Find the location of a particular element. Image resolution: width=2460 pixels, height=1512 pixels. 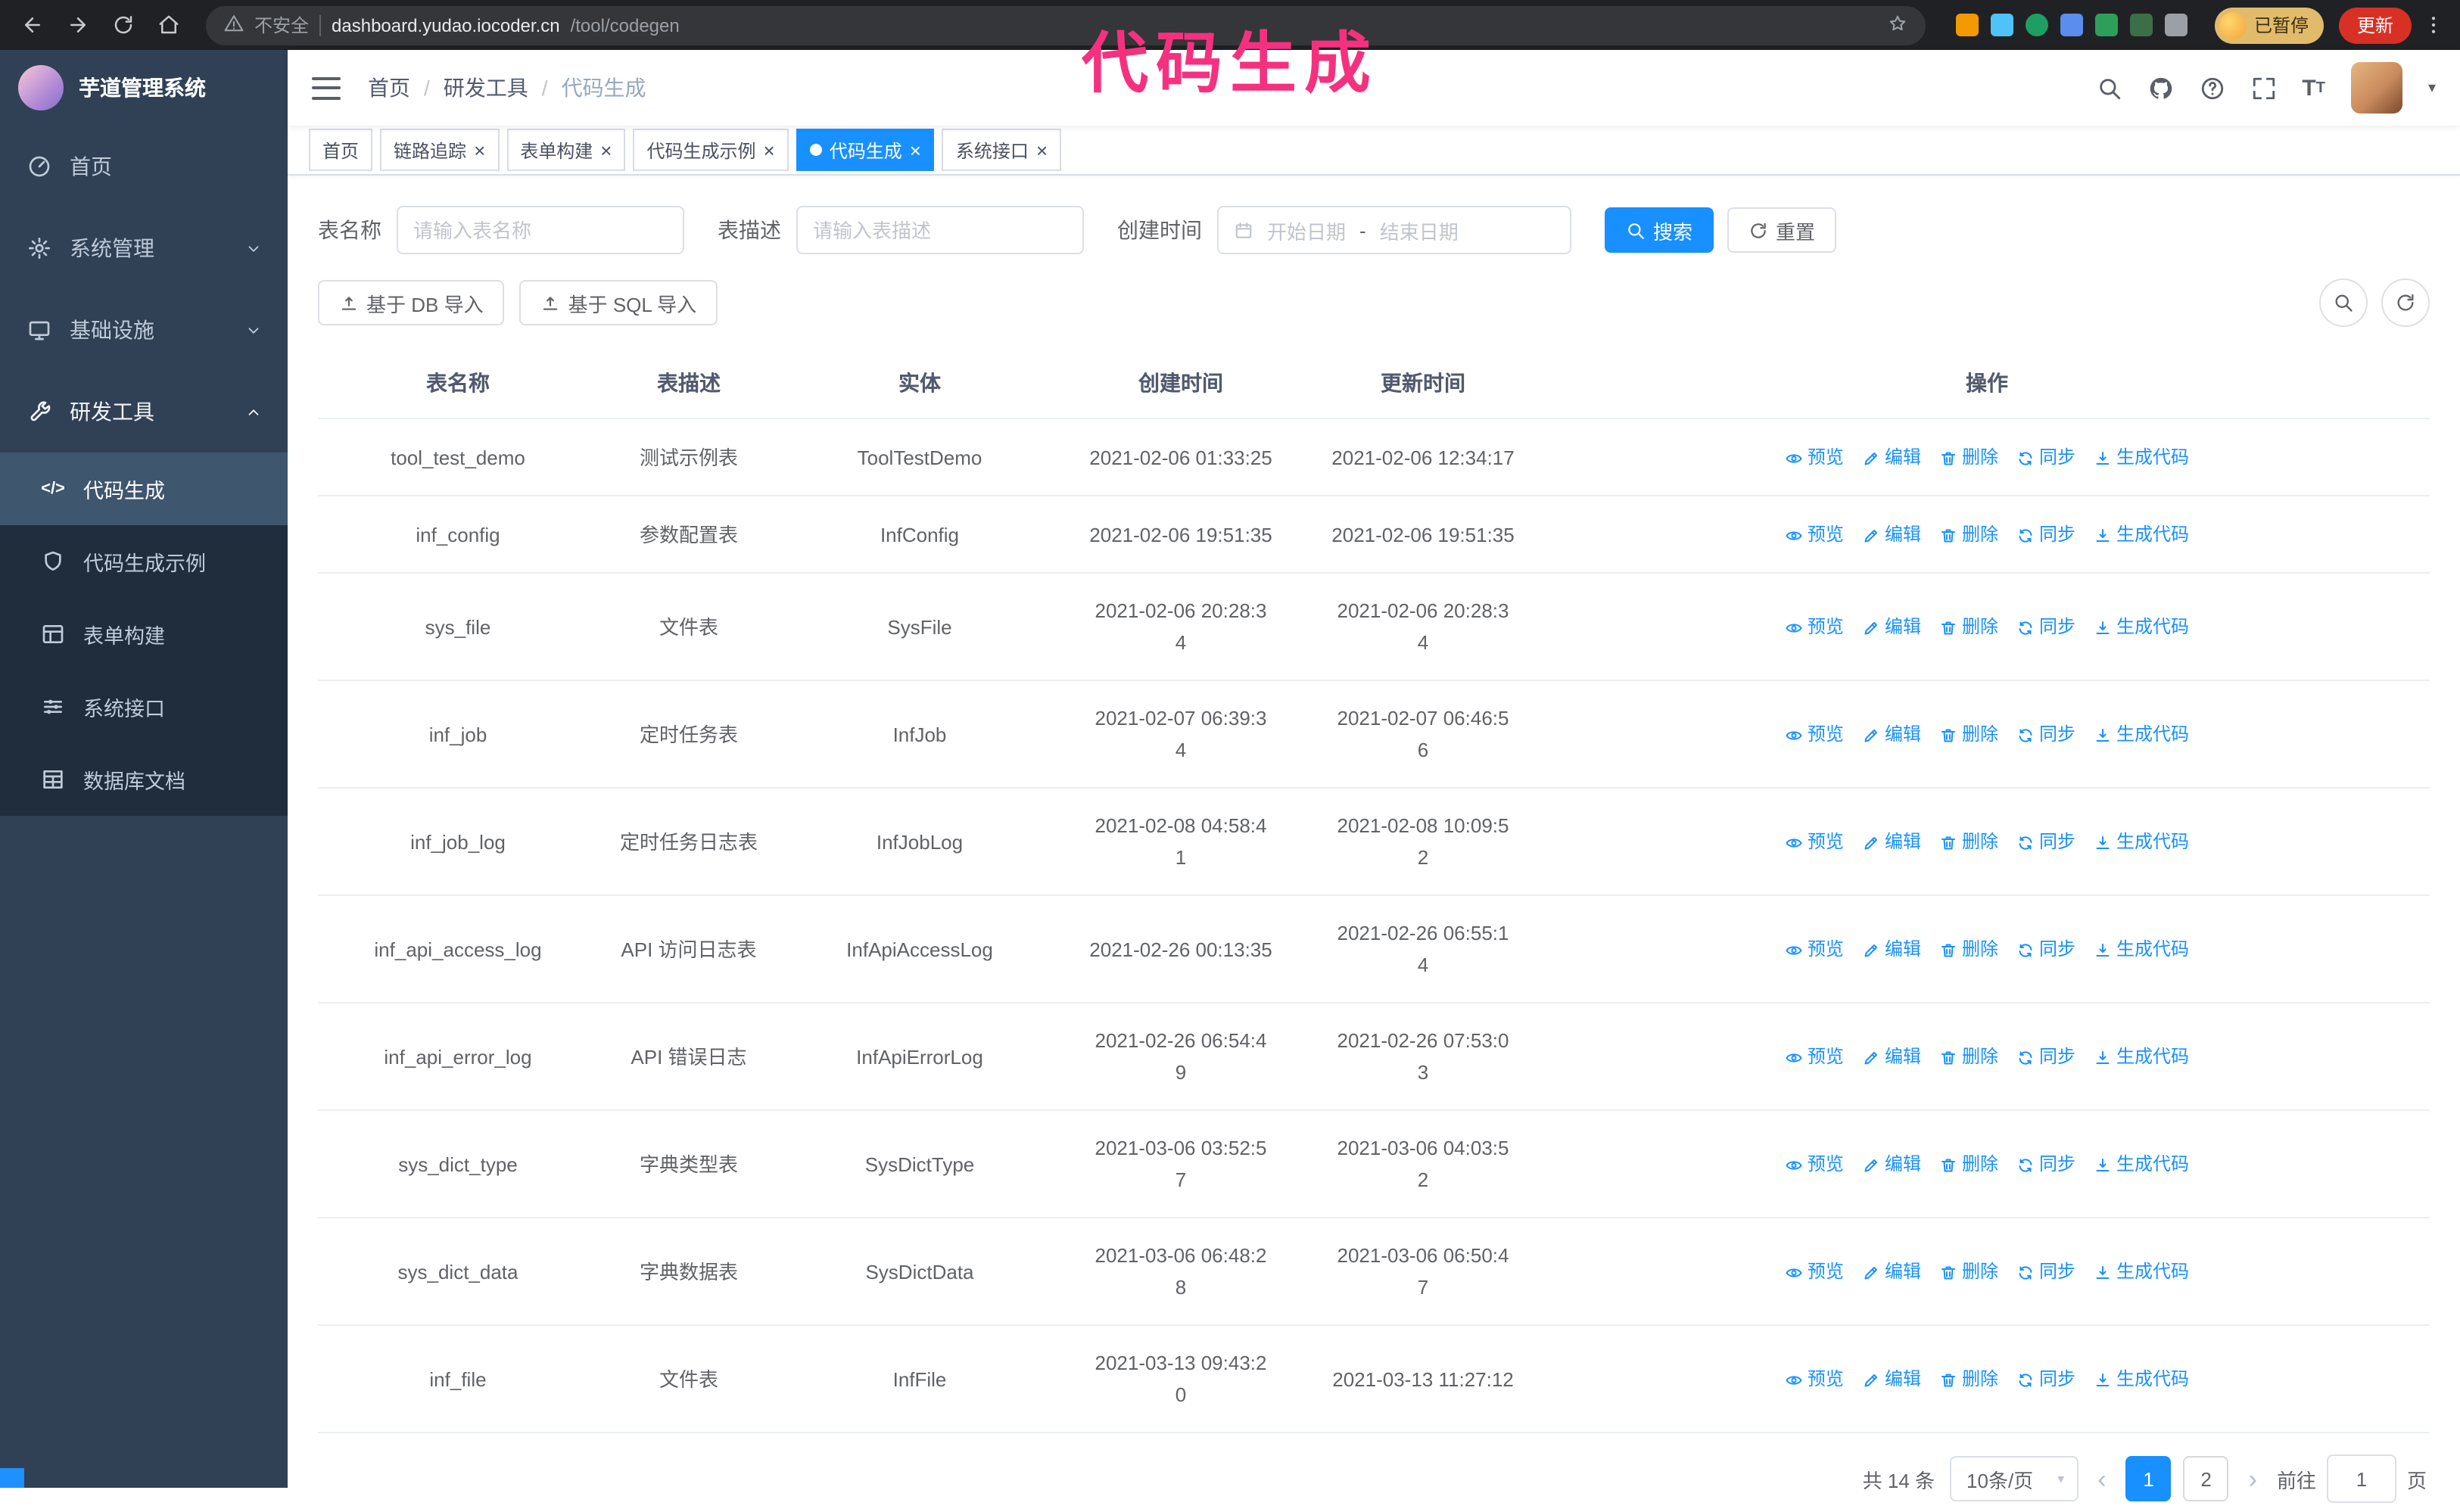

browser-menu-icon is located at coordinates (2433, 25).